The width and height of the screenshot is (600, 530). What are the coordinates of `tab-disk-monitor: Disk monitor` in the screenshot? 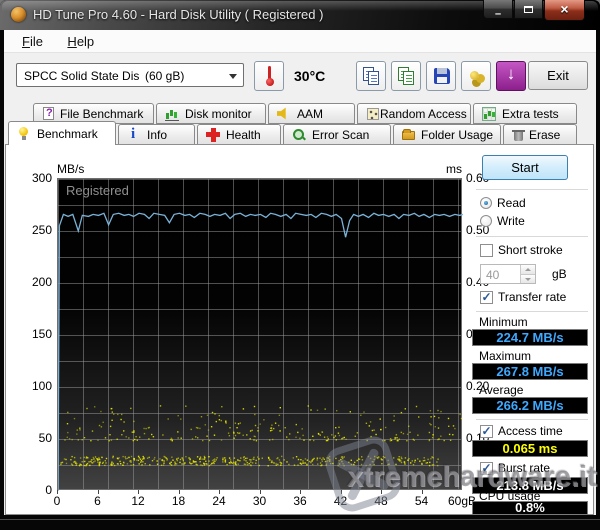 It's located at (211, 113).